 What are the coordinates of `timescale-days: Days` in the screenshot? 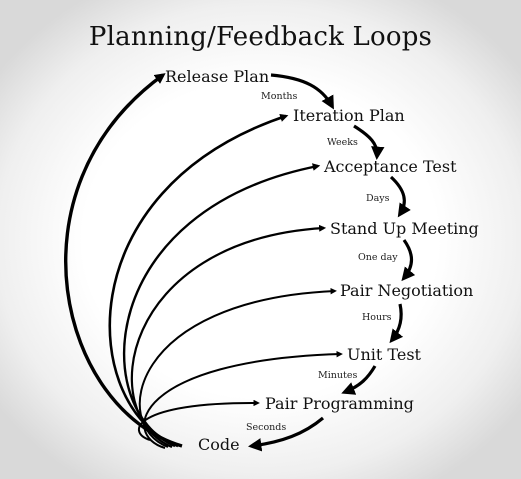 It's located at (378, 198).